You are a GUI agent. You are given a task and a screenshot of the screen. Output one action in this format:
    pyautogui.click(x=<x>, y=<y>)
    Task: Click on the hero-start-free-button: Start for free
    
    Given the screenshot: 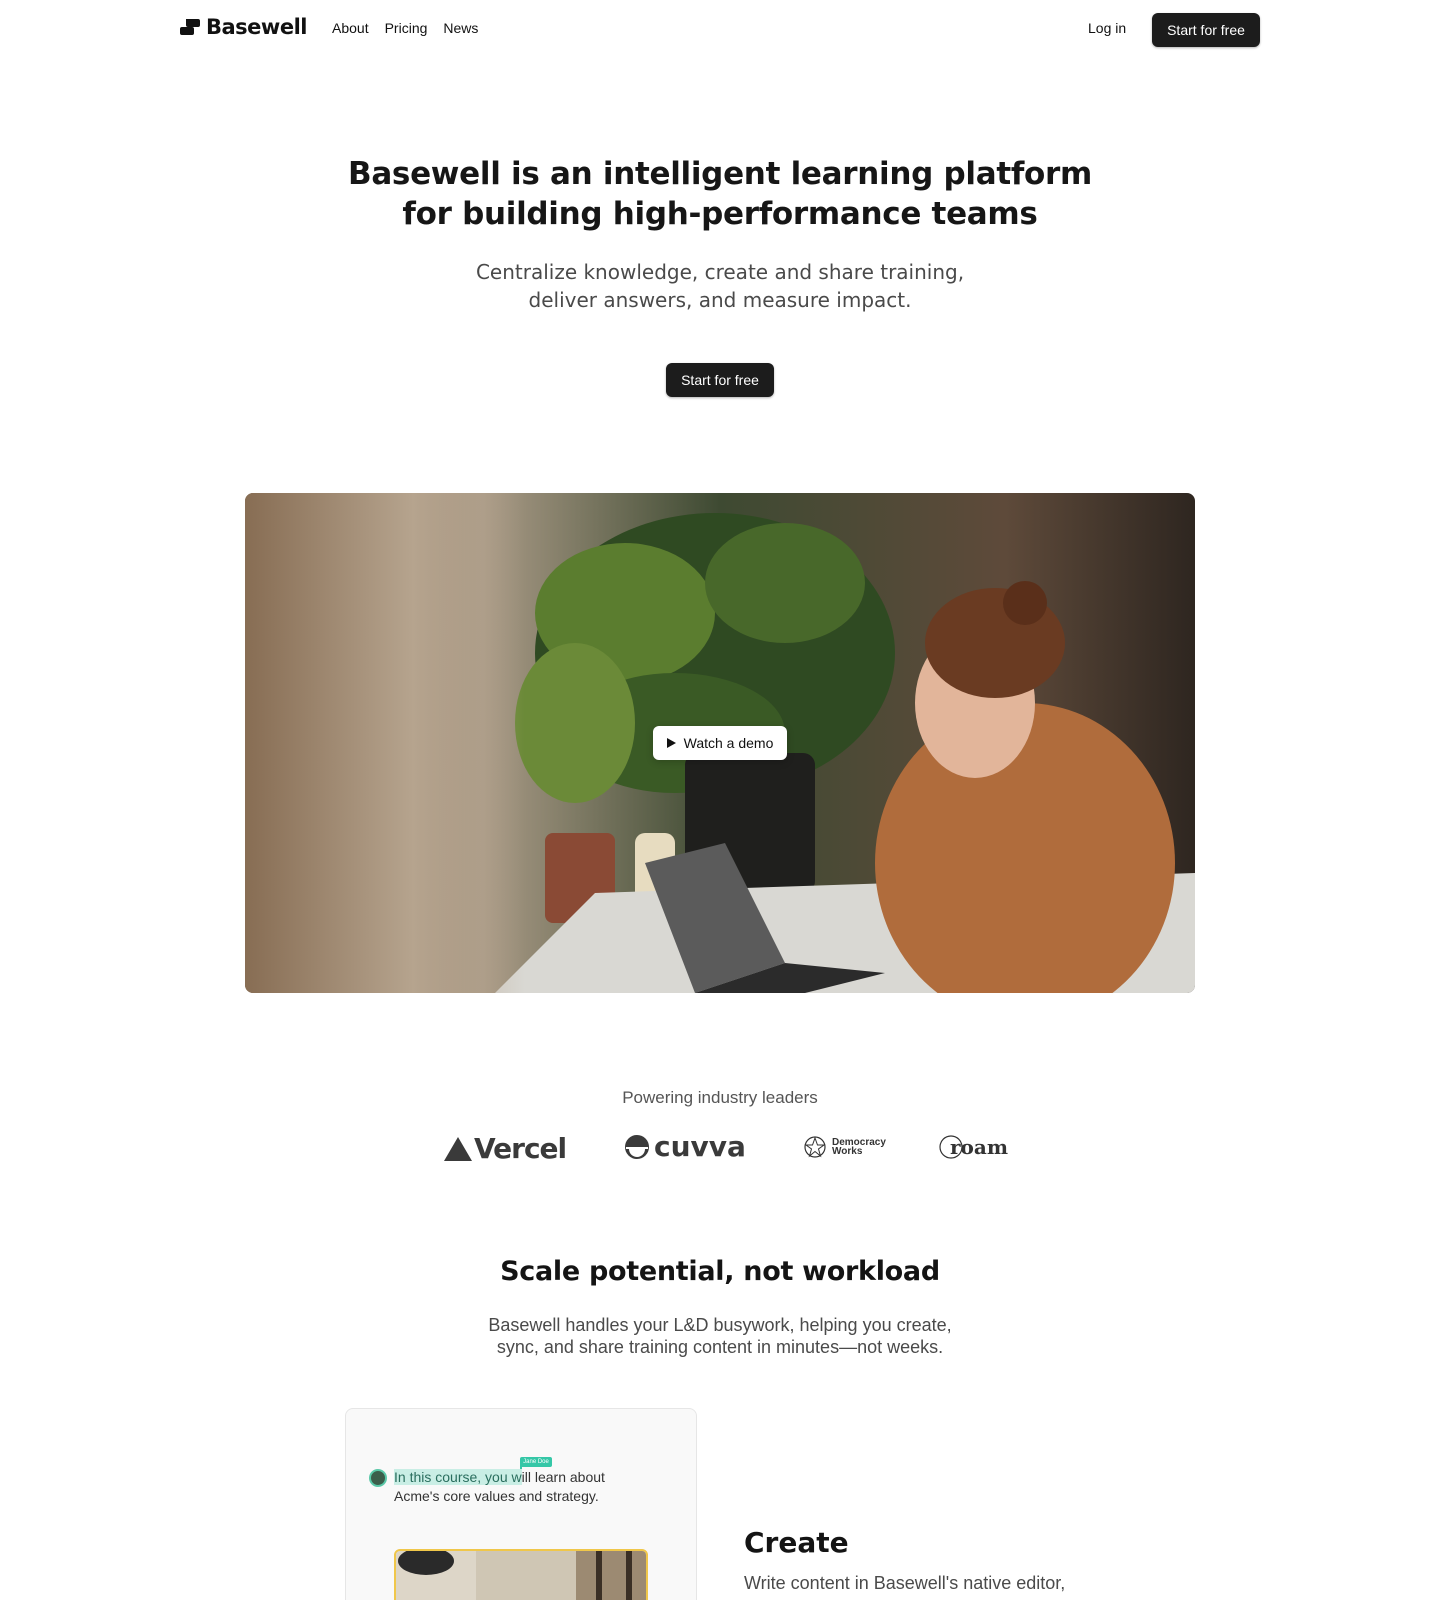 What is the action you would take?
    pyautogui.click(x=720, y=380)
    